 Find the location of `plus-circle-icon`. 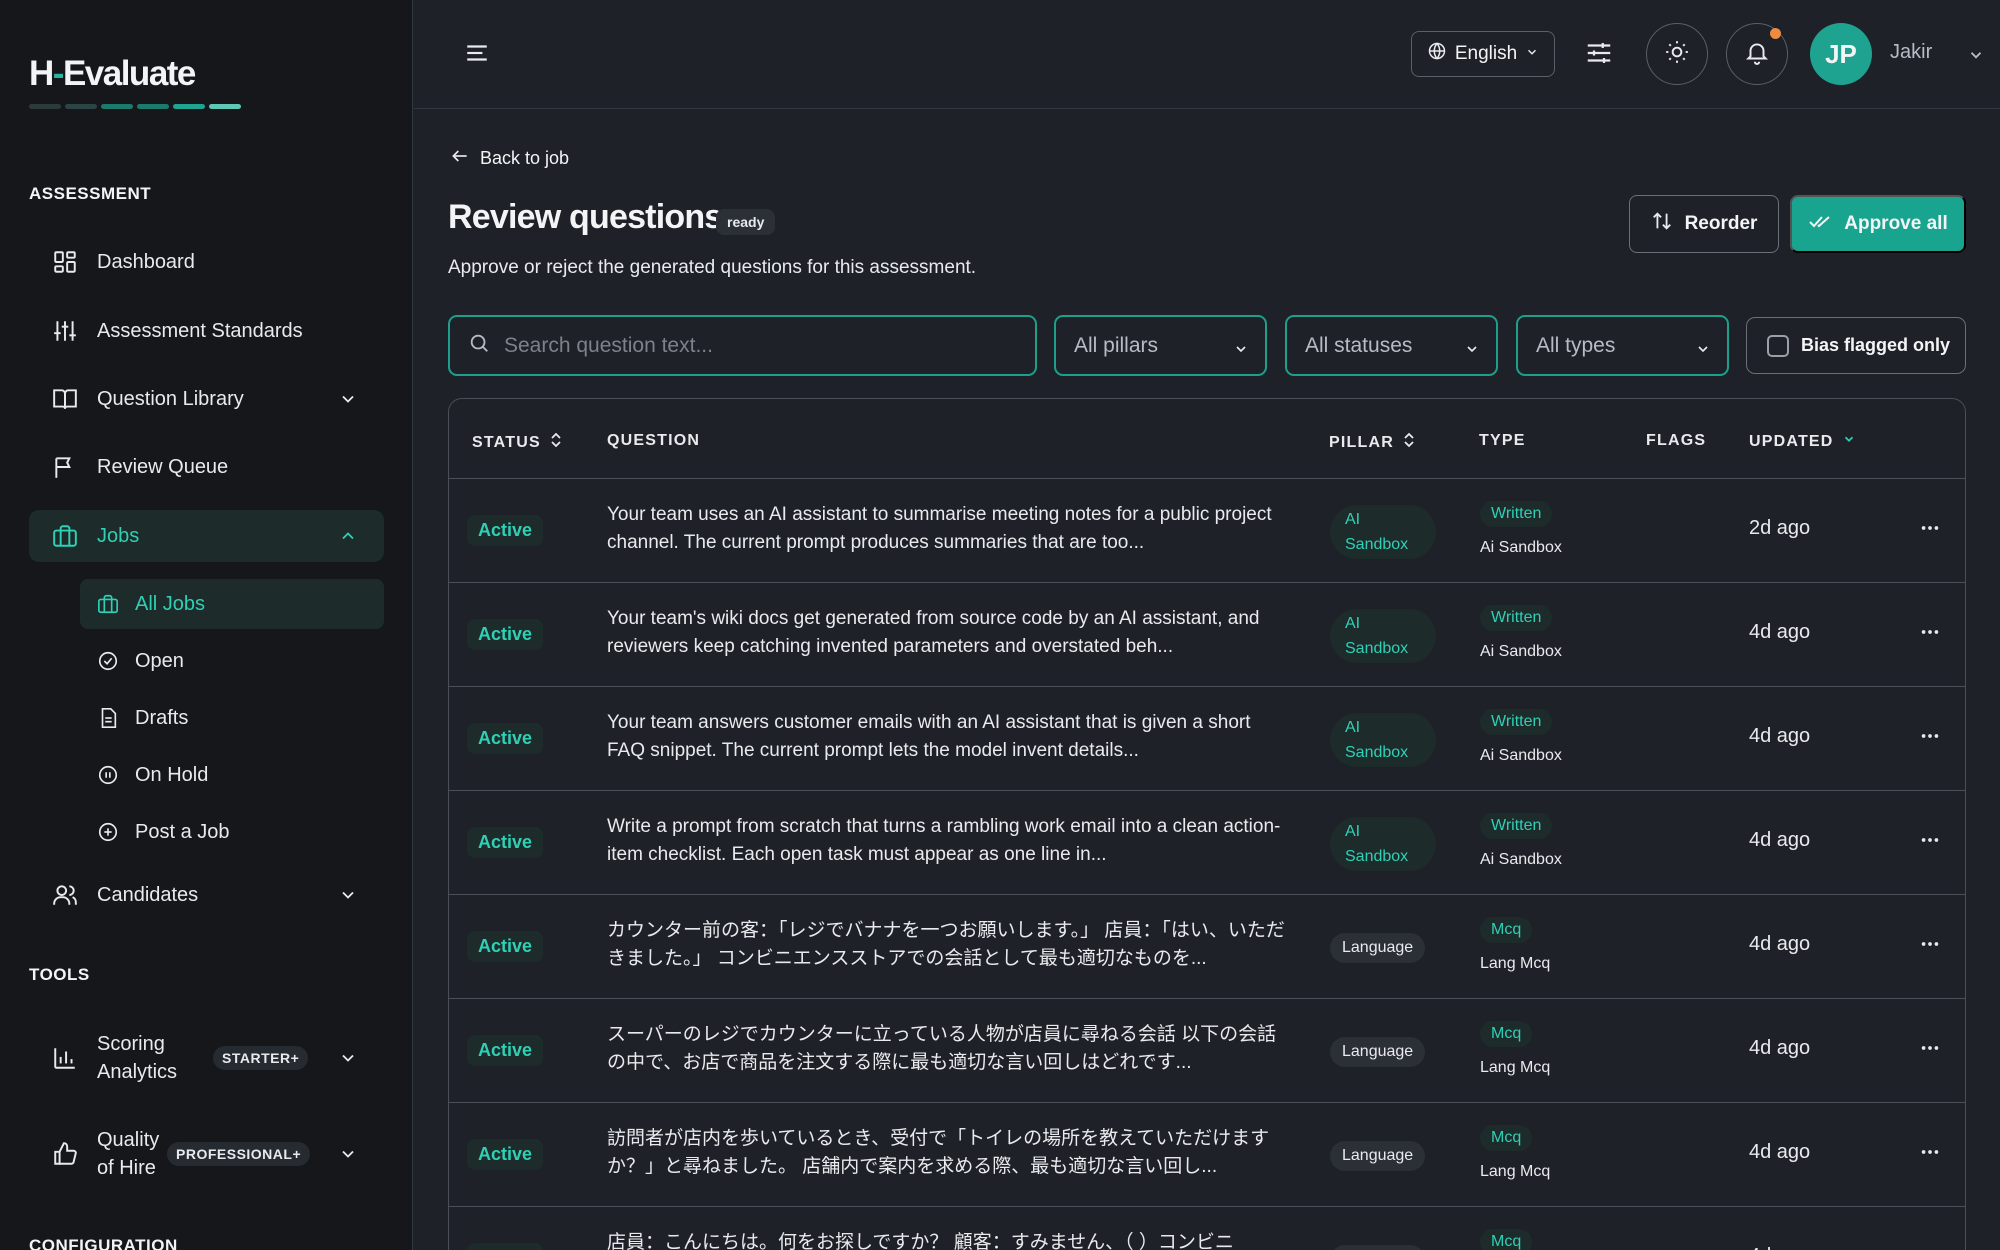

plus-circle-icon is located at coordinates (108, 832).